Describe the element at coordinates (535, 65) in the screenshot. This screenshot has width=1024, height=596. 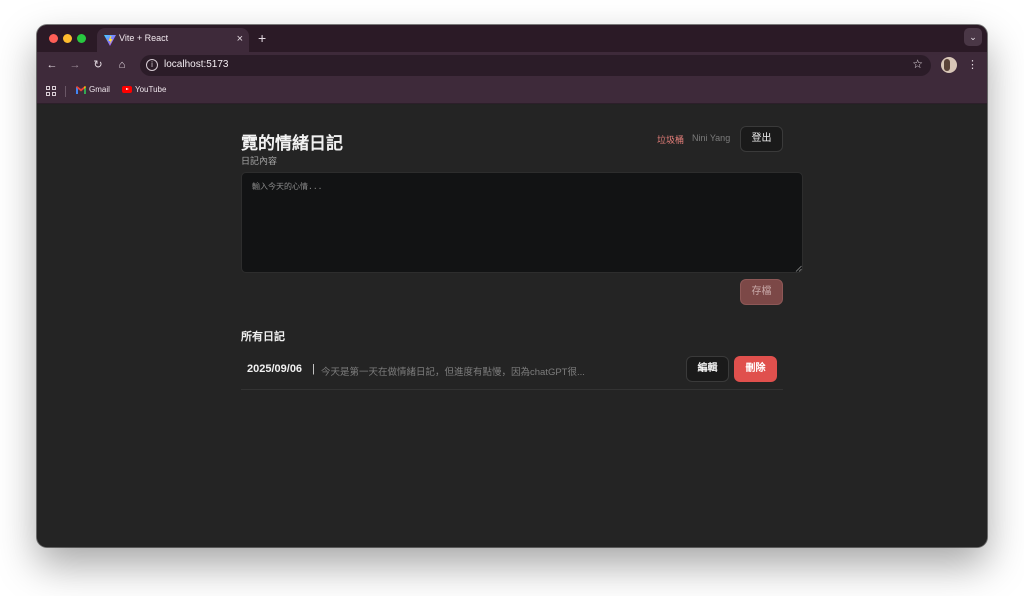
I see `address-bar: i localhost:5173 ☆` at that location.